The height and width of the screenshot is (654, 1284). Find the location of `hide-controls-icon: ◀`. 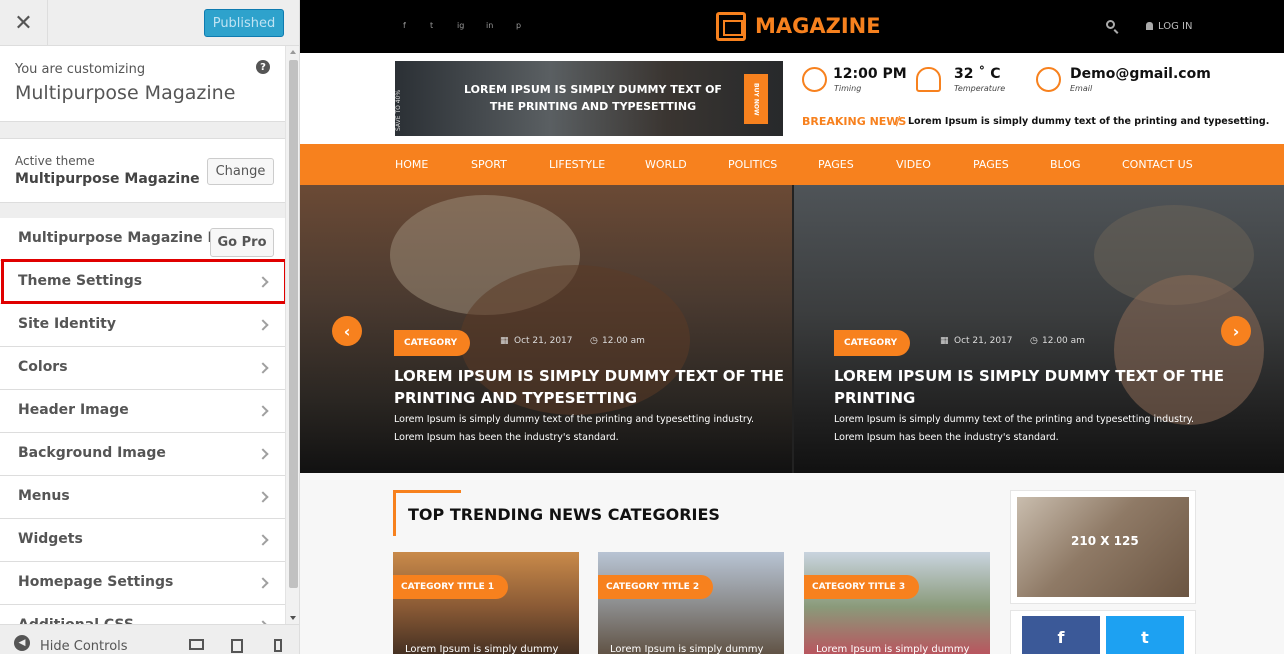

hide-controls-icon: ◀ is located at coordinates (22, 643).